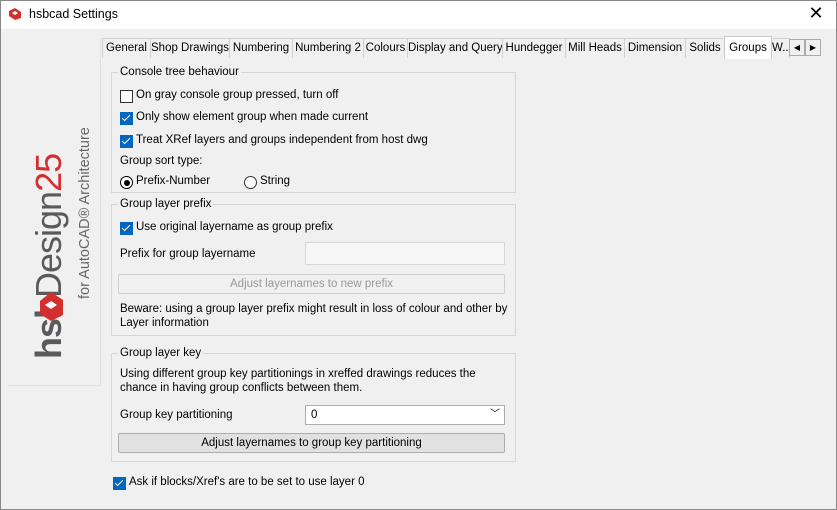 The width and height of the screenshot is (837, 510). Describe the element at coordinates (813, 47) in the screenshot. I see `tab-scroll-right-icon: ▶` at that location.